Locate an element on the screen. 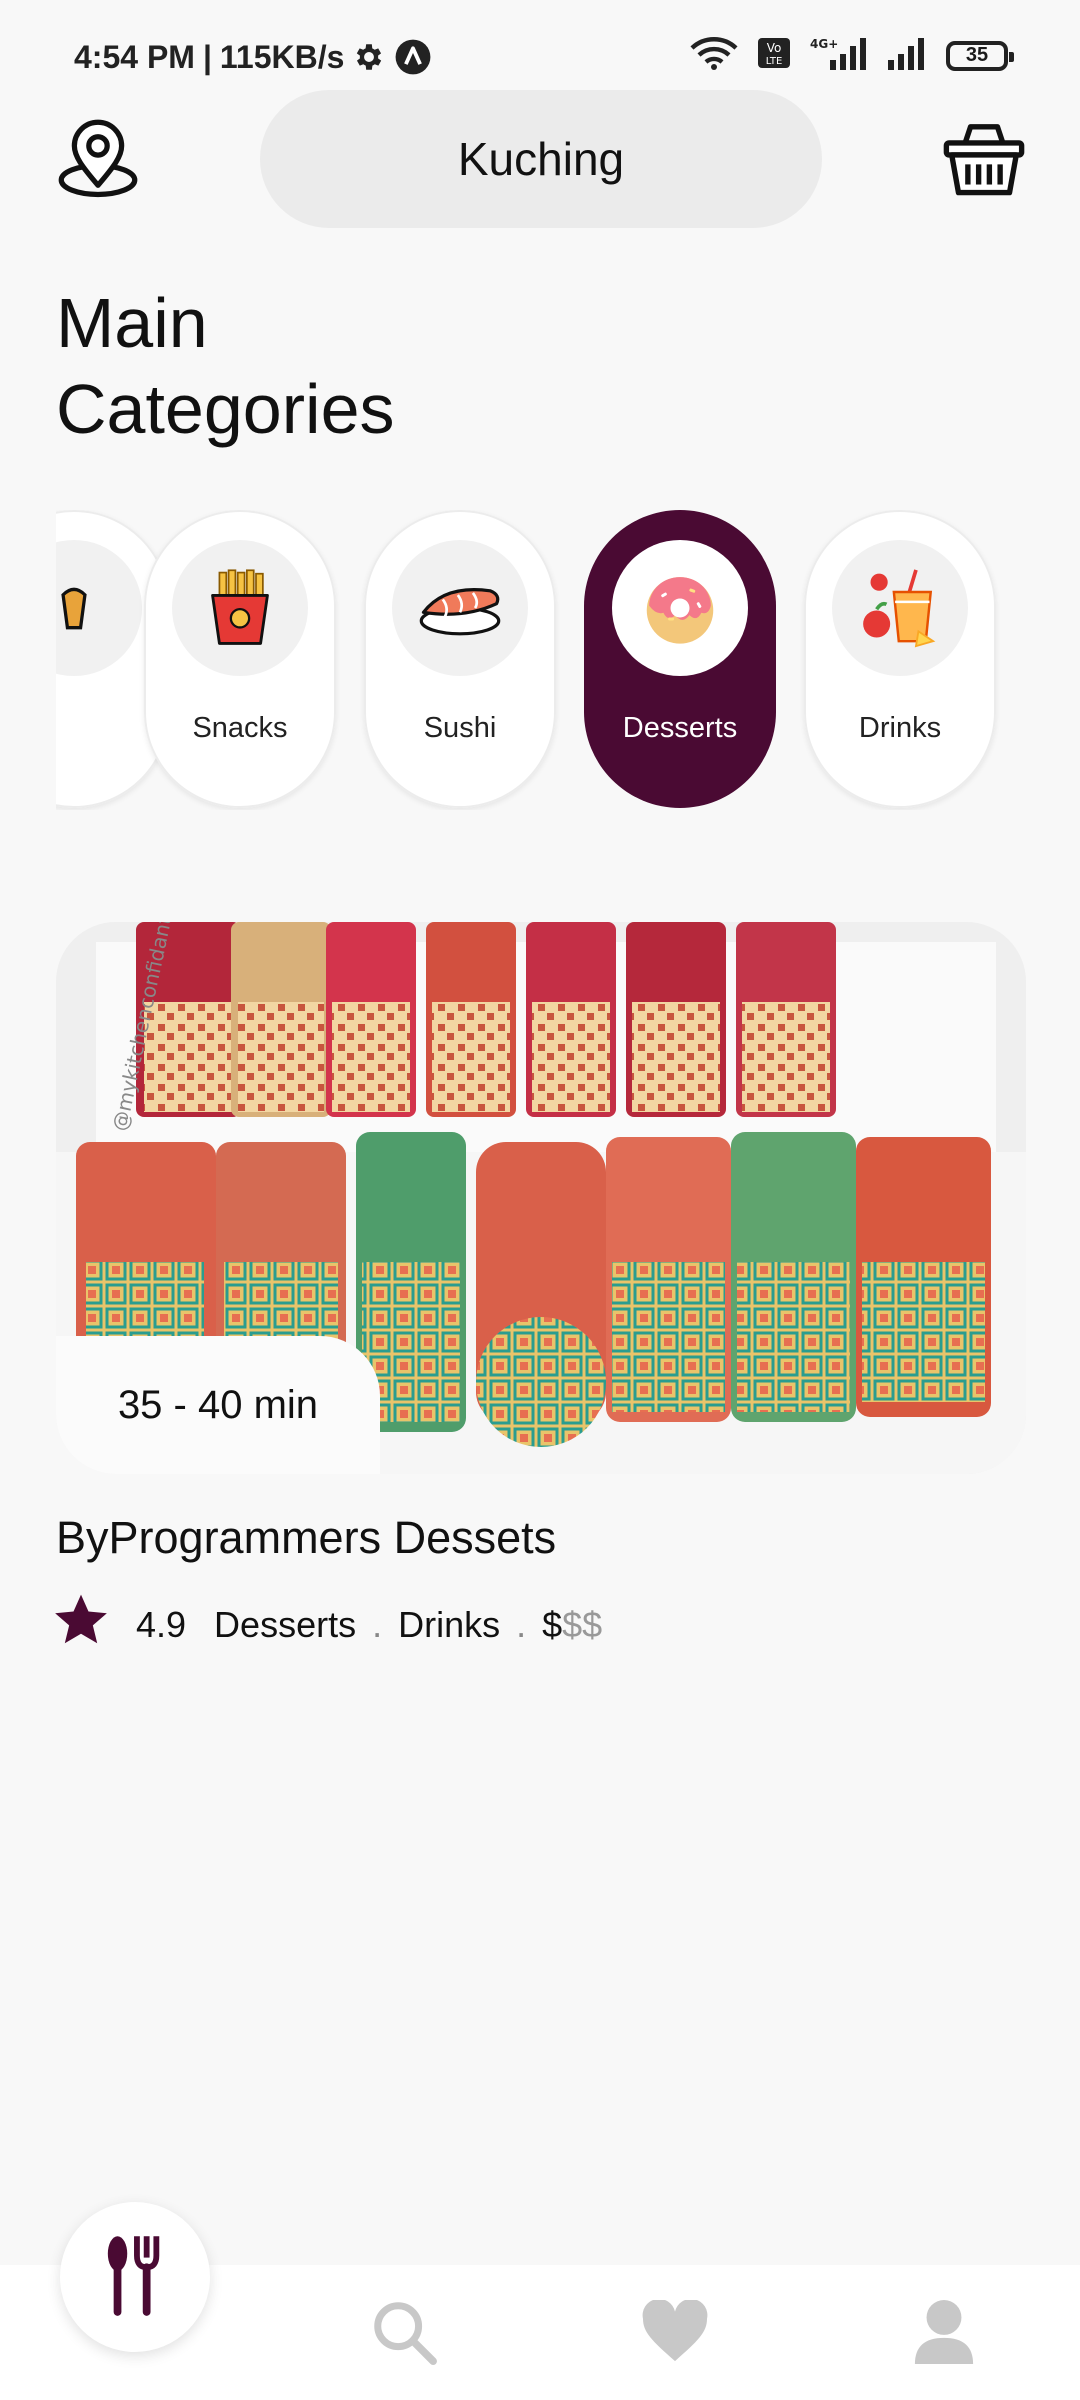  status-left: 4:54 PM | 115KB/s is located at coordinates (253, 57).